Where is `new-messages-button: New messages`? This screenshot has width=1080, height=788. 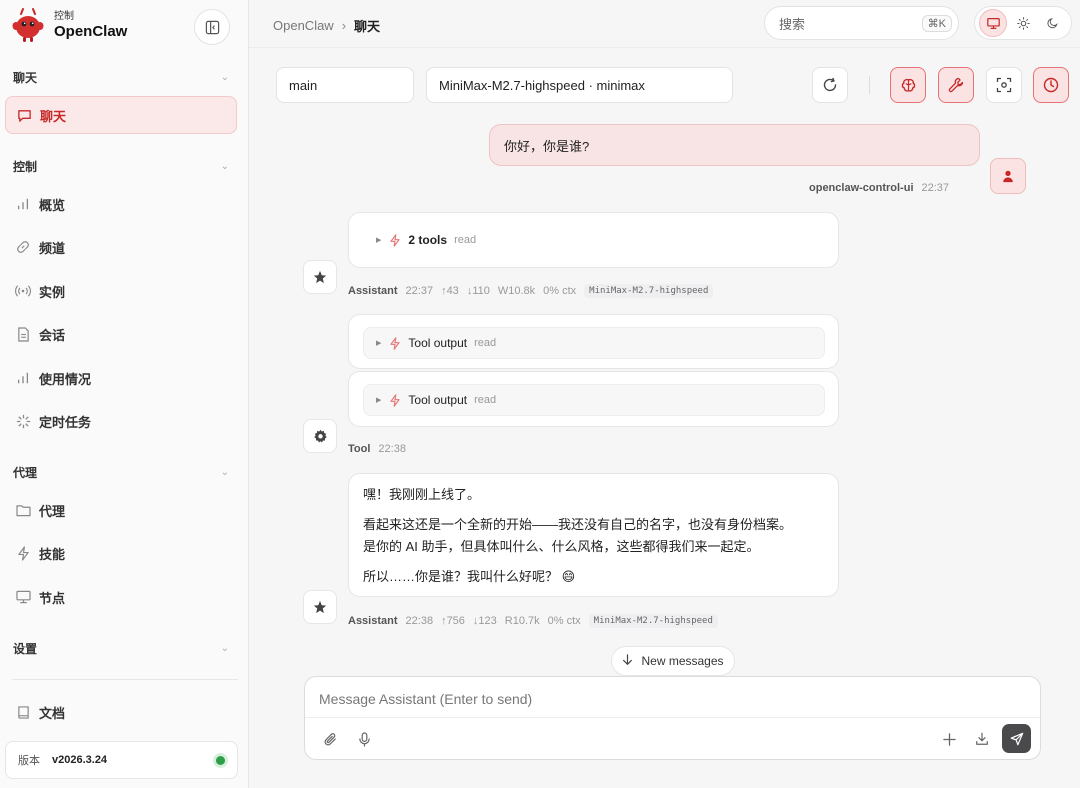 new-messages-button: New messages is located at coordinates (673, 661).